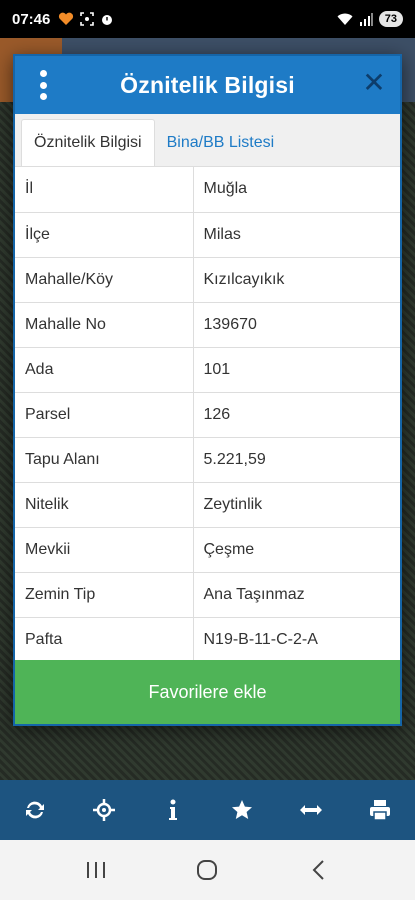  I want to click on tab-attribute-info: Öznitelik Bilgisi, so click(88, 142).